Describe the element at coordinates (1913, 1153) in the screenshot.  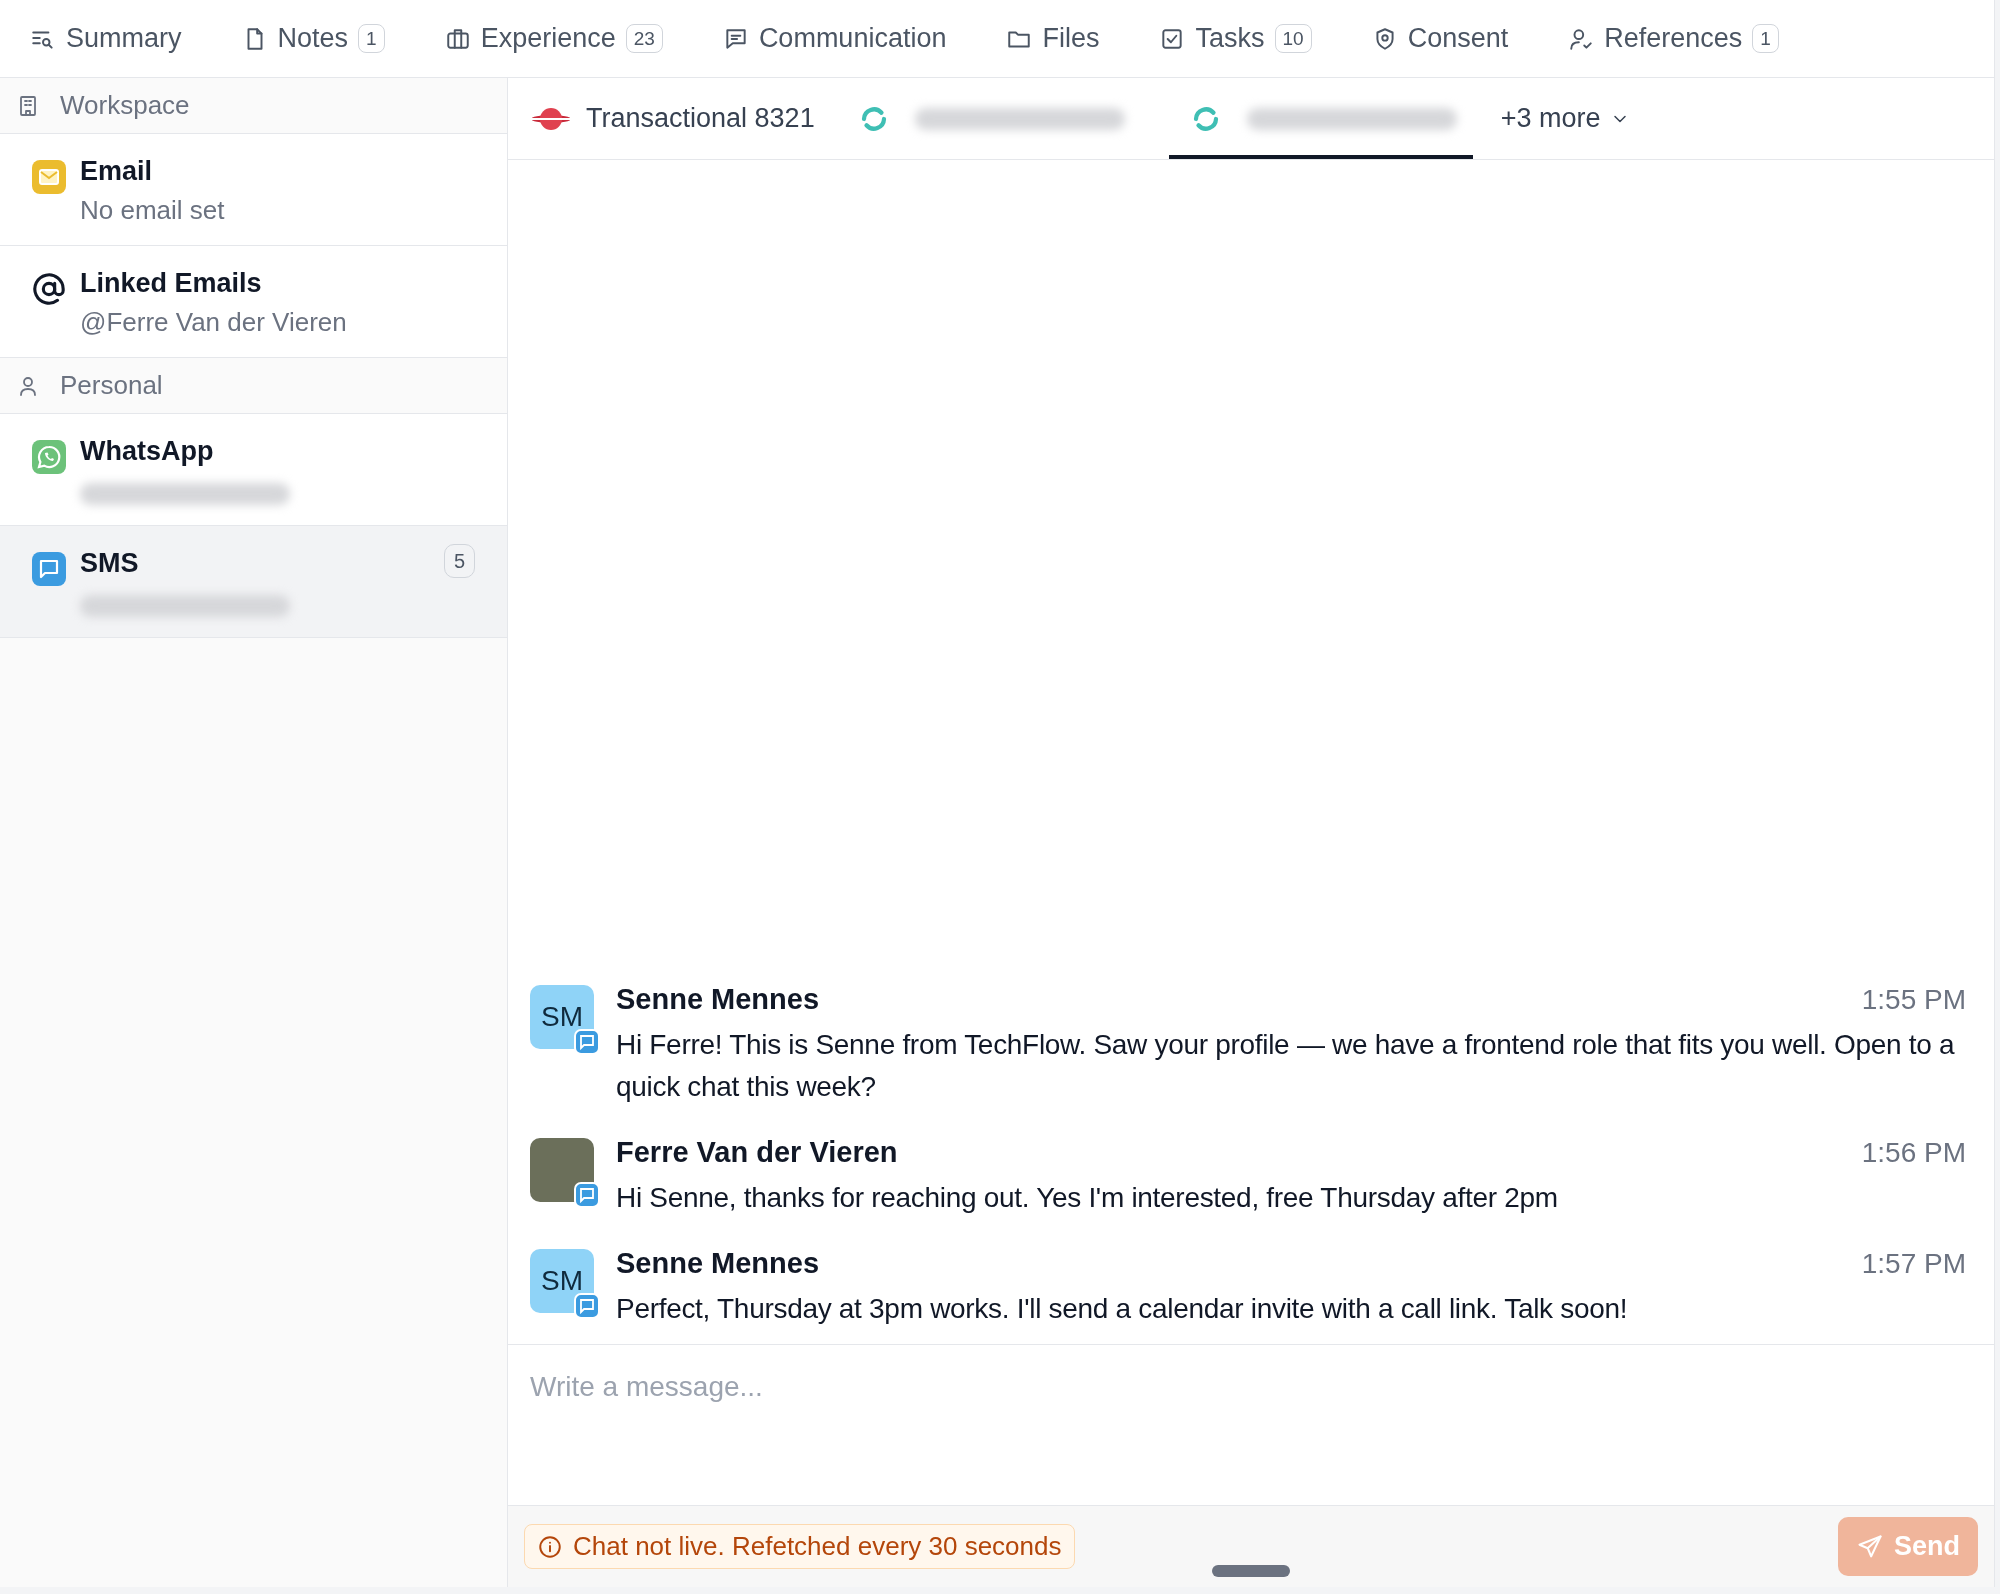
I see `timestamp: 1:56 PM` at that location.